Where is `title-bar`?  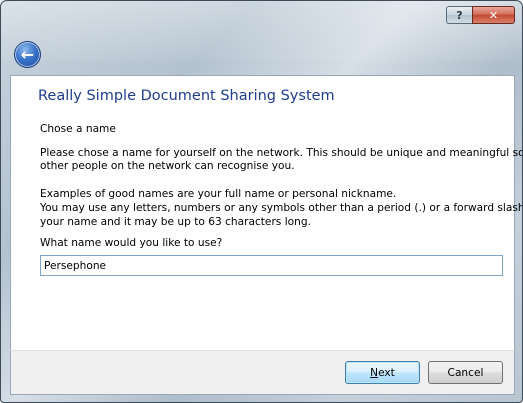 title-bar is located at coordinates (261, 31).